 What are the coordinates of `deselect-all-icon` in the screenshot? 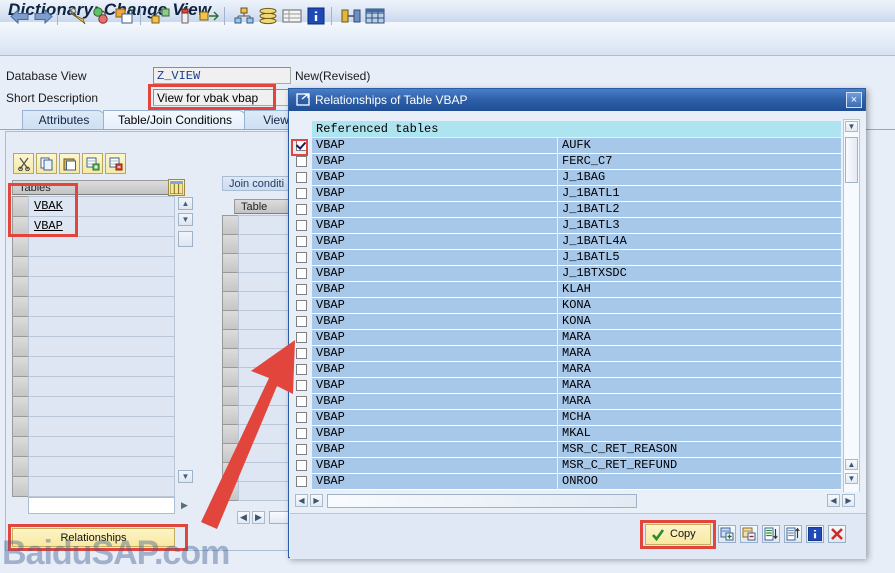 It's located at (749, 534).